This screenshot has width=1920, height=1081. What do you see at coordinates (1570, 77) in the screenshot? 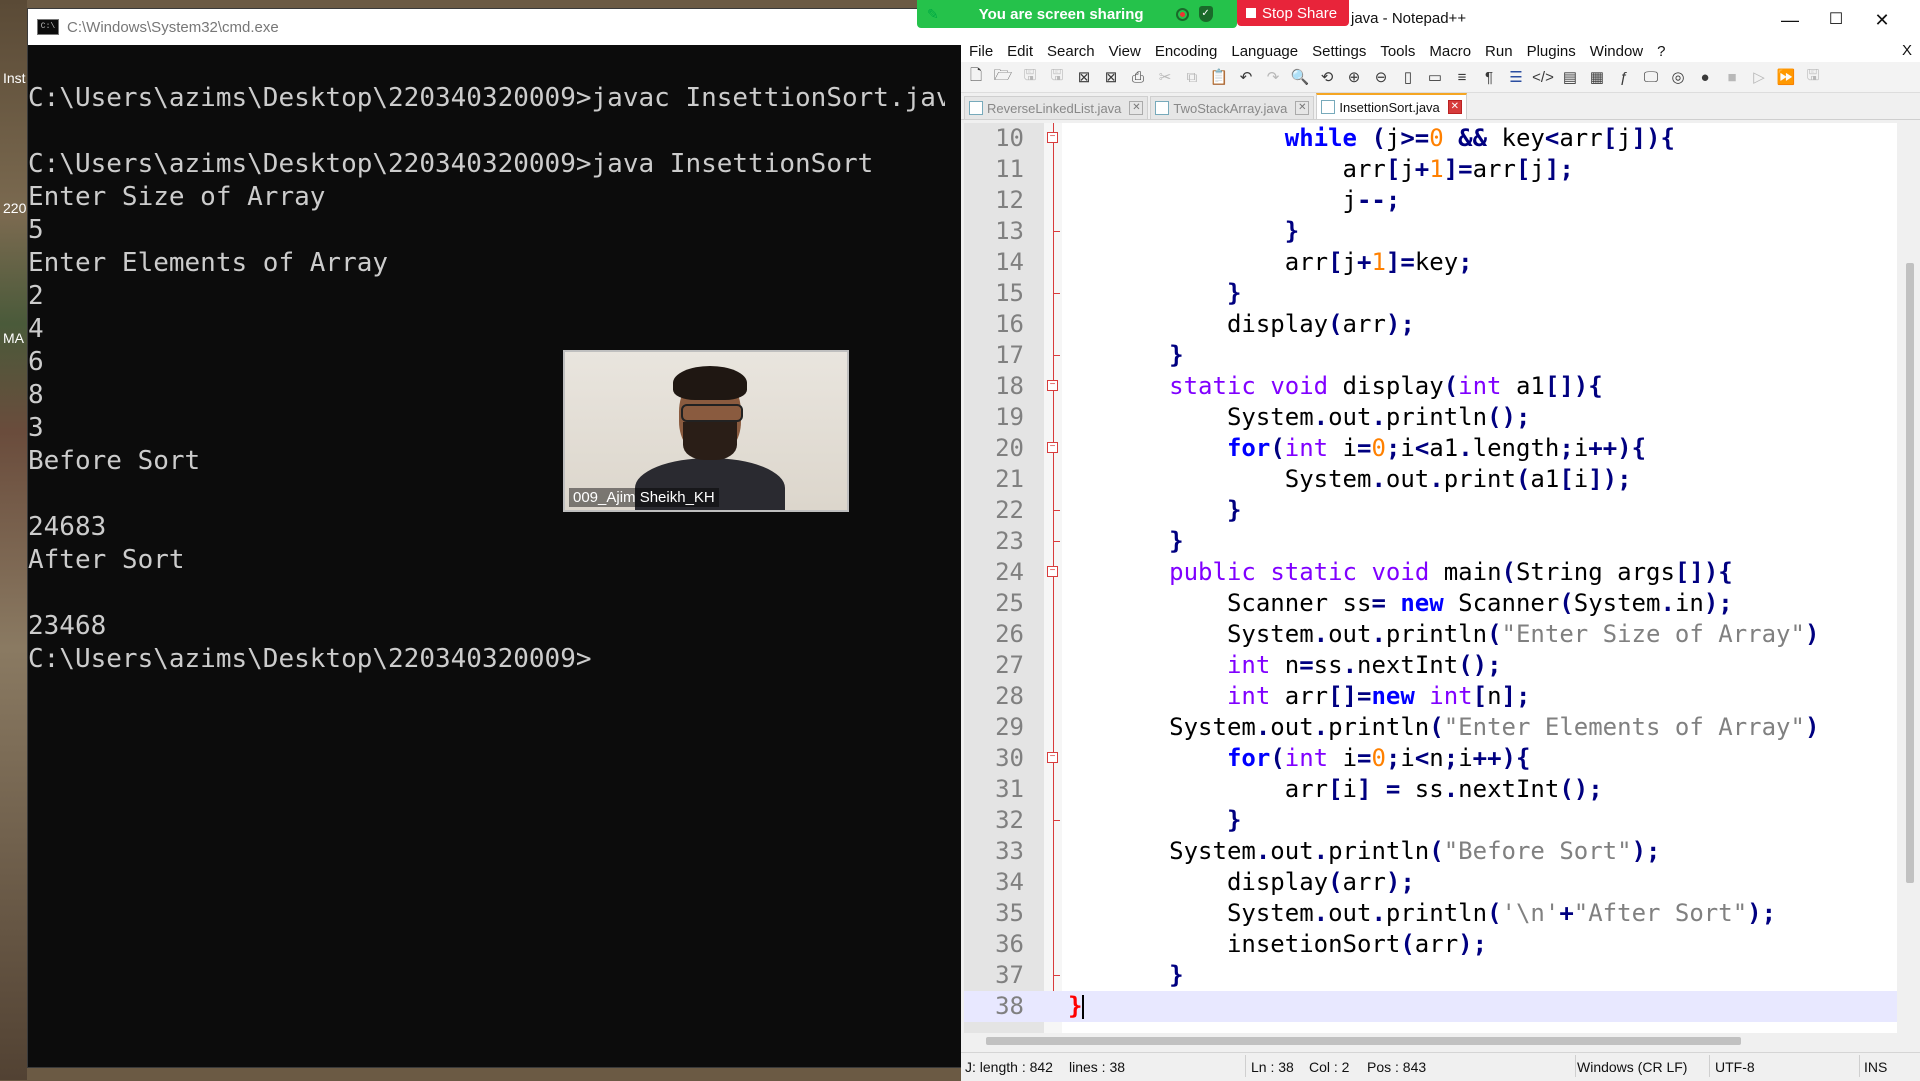
I see `document-map-icon: ▤` at bounding box center [1570, 77].